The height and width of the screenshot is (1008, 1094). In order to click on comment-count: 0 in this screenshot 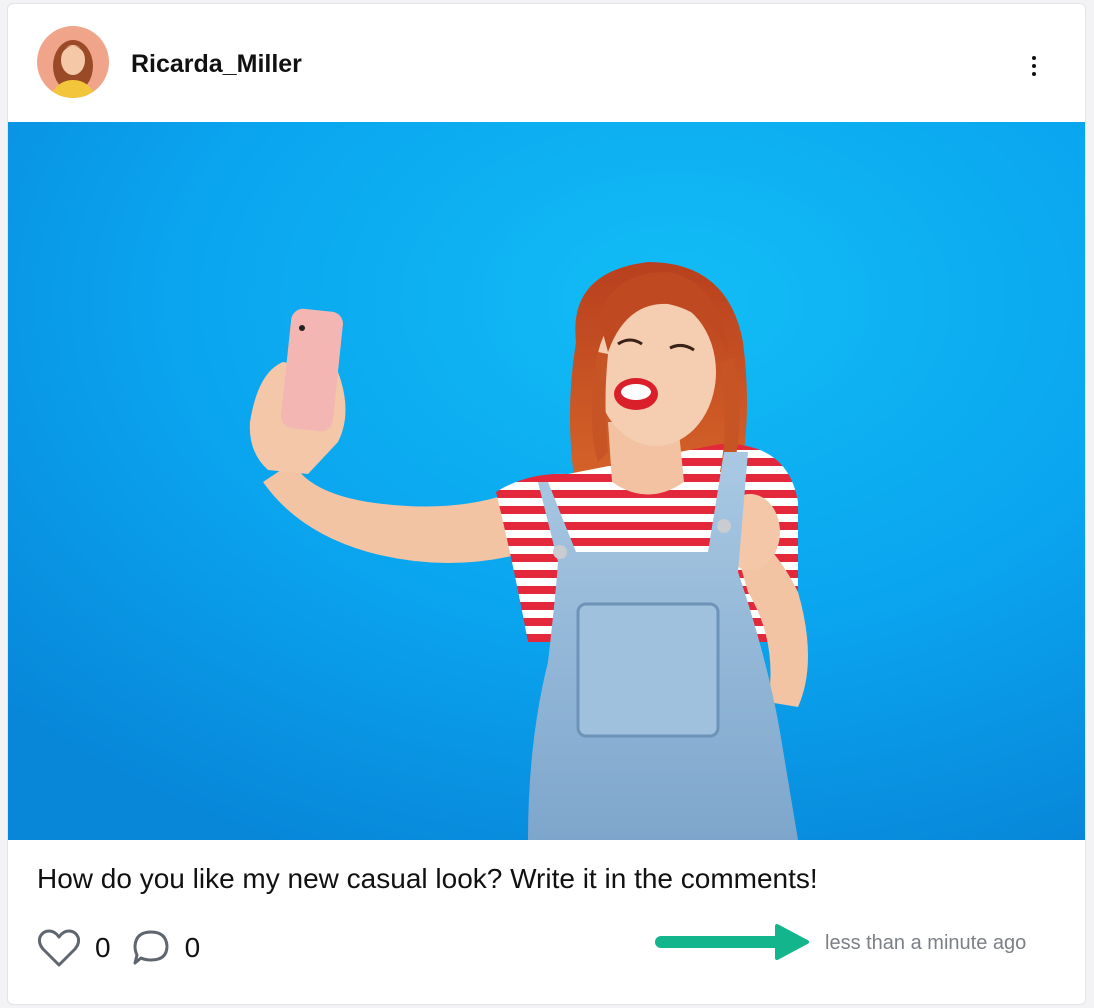, I will do `click(192, 947)`.